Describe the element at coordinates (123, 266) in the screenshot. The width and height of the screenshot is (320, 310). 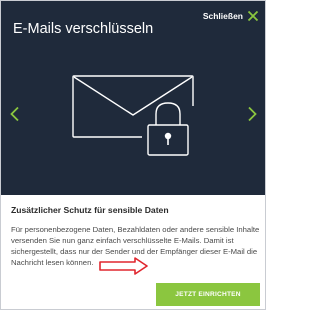
I see `arrow-right-icon` at that location.